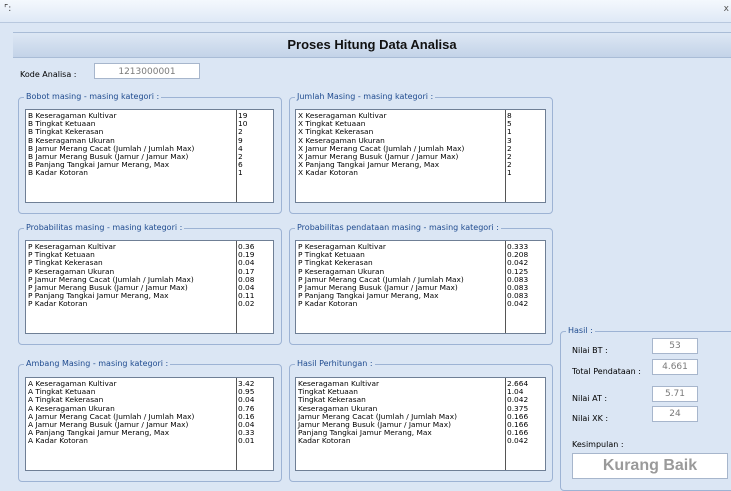 The image size is (731, 491). I want to click on ambang-legend: Ambang Masing - masing kategori :, so click(97, 363).